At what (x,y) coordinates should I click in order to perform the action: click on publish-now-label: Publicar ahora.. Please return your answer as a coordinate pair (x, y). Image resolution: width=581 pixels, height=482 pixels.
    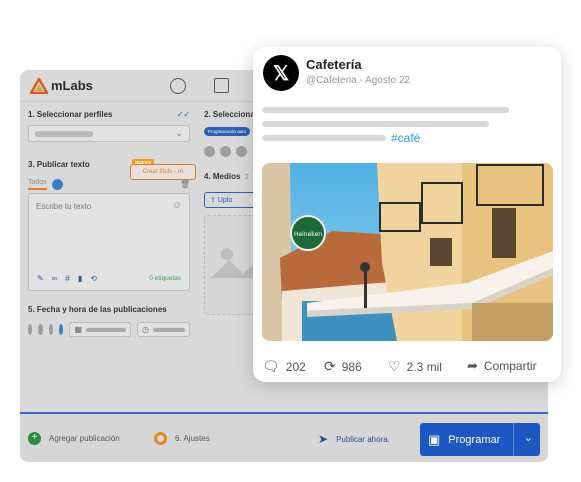
    Looking at the image, I should click on (363, 439).